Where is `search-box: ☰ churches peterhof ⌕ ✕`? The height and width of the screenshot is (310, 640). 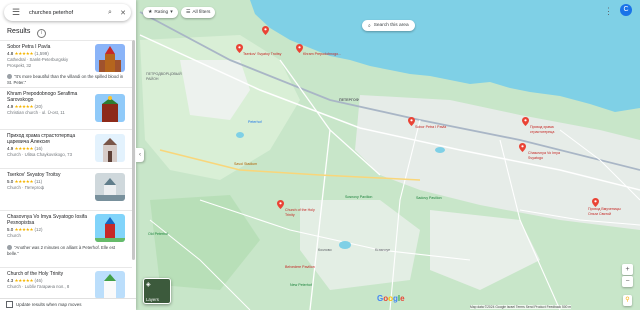 search-box: ☰ churches peterhof ⌕ ✕ is located at coordinates (67, 12).